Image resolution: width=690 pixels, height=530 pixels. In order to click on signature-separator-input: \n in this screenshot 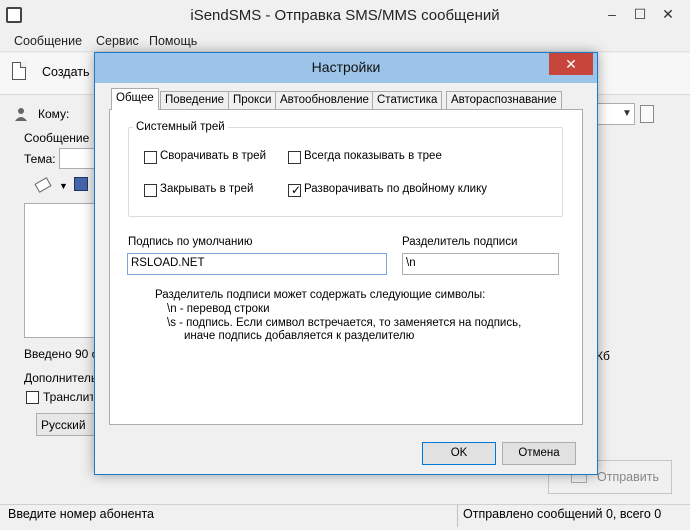, I will do `click(480, 264)`.